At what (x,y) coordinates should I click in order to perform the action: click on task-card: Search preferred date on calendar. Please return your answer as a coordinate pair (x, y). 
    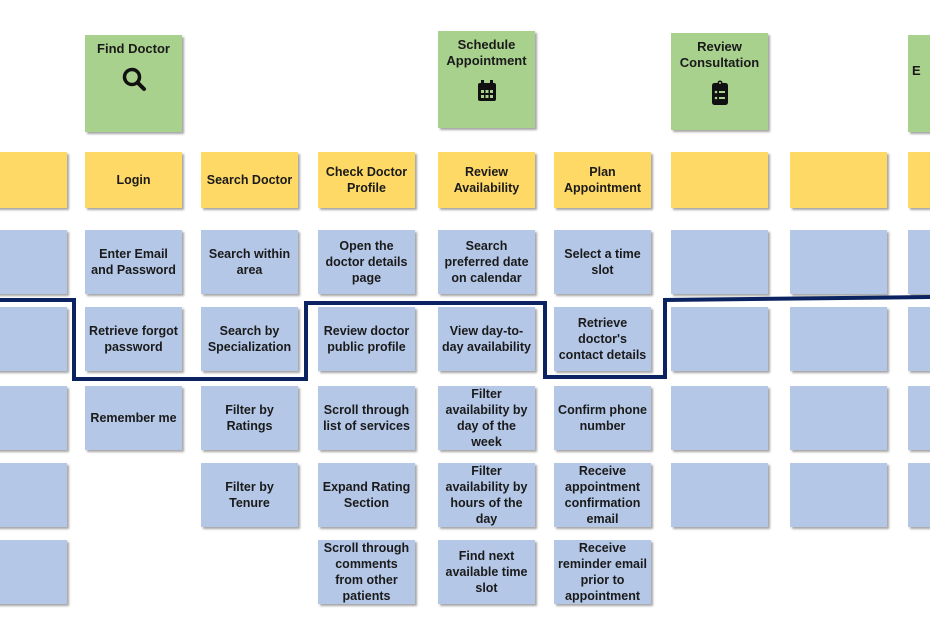
    Looking at the image, I should click on (486, 262).